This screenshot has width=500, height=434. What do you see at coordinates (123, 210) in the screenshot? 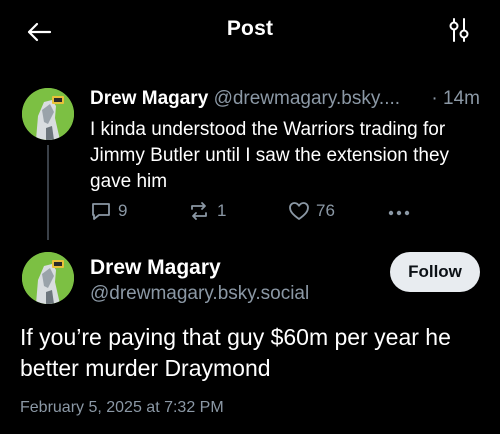
I see `reply-count: 9` at bounding box center [123, 210].